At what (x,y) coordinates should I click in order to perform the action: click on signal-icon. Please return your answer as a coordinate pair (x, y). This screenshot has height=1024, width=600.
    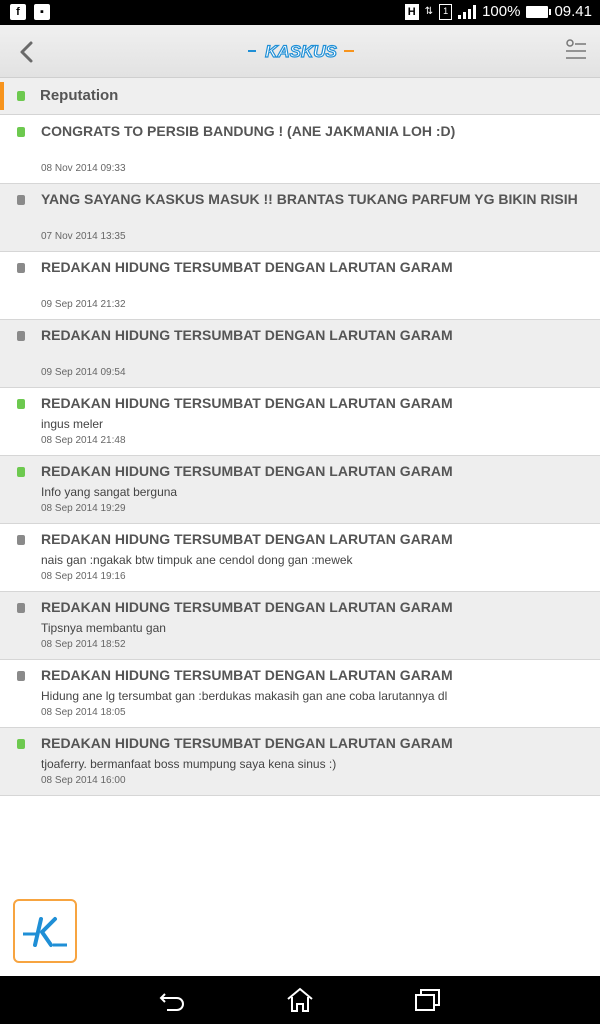
    Looking at the image, I should click on (467, 11).